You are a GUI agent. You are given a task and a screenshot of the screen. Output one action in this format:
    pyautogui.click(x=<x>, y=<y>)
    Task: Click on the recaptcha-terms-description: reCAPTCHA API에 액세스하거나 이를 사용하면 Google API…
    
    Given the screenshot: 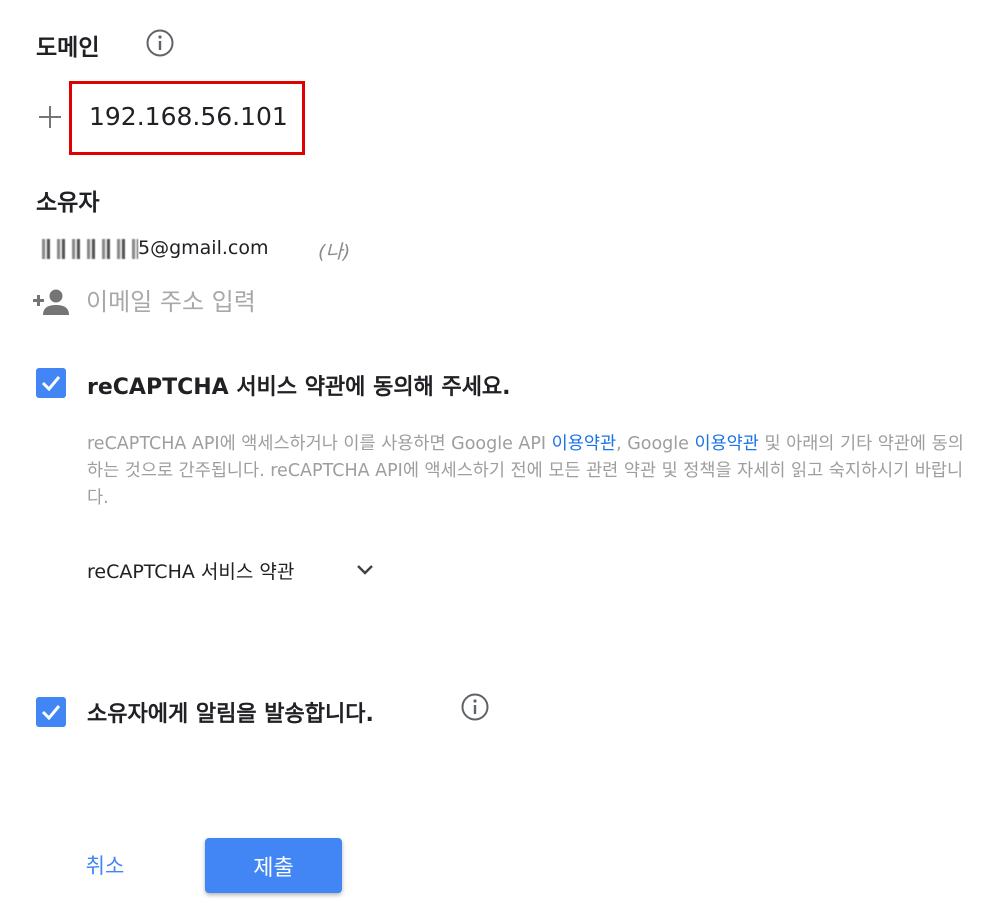 What is the action you would take?
    pyautogui.click(x=527, y=471)
    